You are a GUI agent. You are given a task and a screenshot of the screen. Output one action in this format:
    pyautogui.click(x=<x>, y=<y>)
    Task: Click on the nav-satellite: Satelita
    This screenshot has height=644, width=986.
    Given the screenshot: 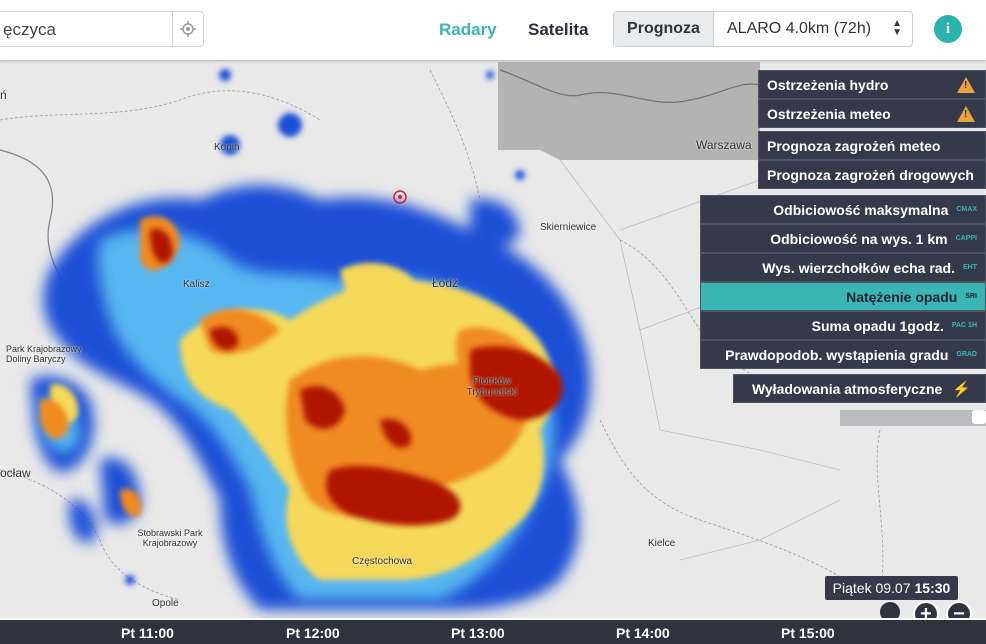 What is the action you would take?
    pyautogui.click(x=558, y=30)
    